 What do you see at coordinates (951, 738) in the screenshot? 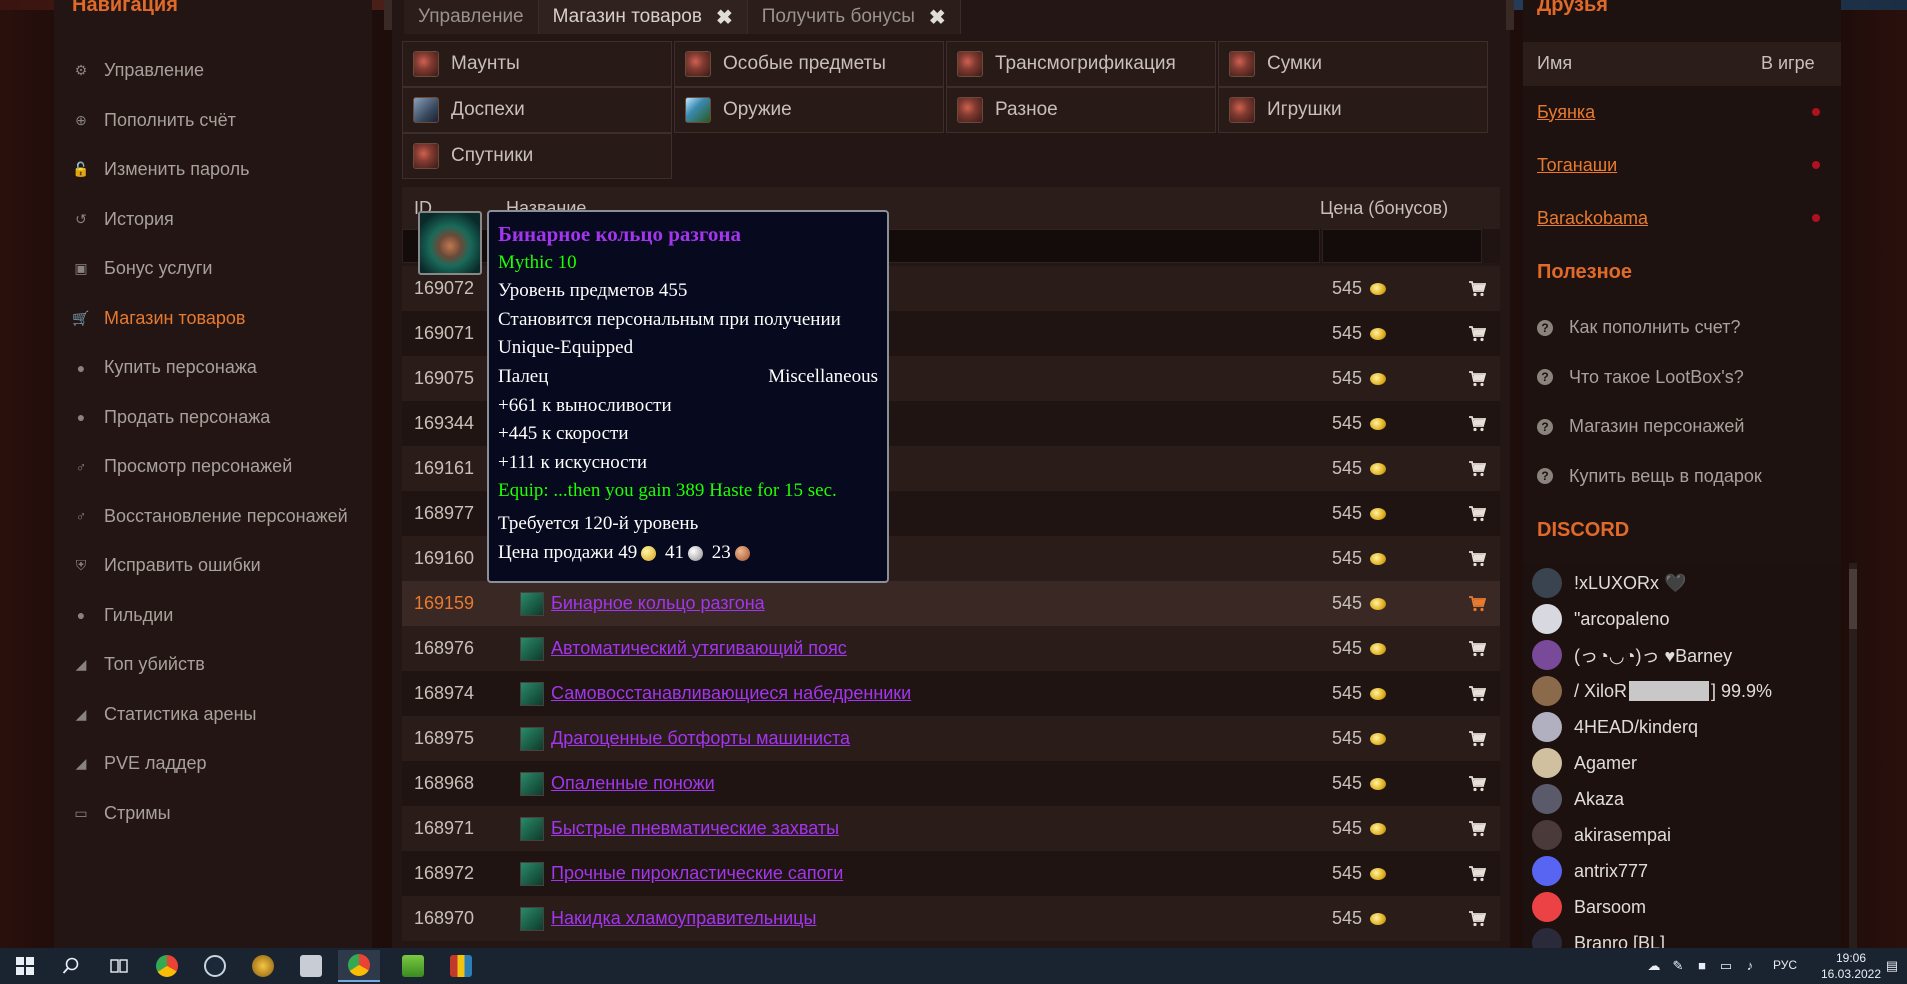
I see `table-row: 168975 Драгоценные ботфорты машиниста 545` at bounding box center [951, 738].